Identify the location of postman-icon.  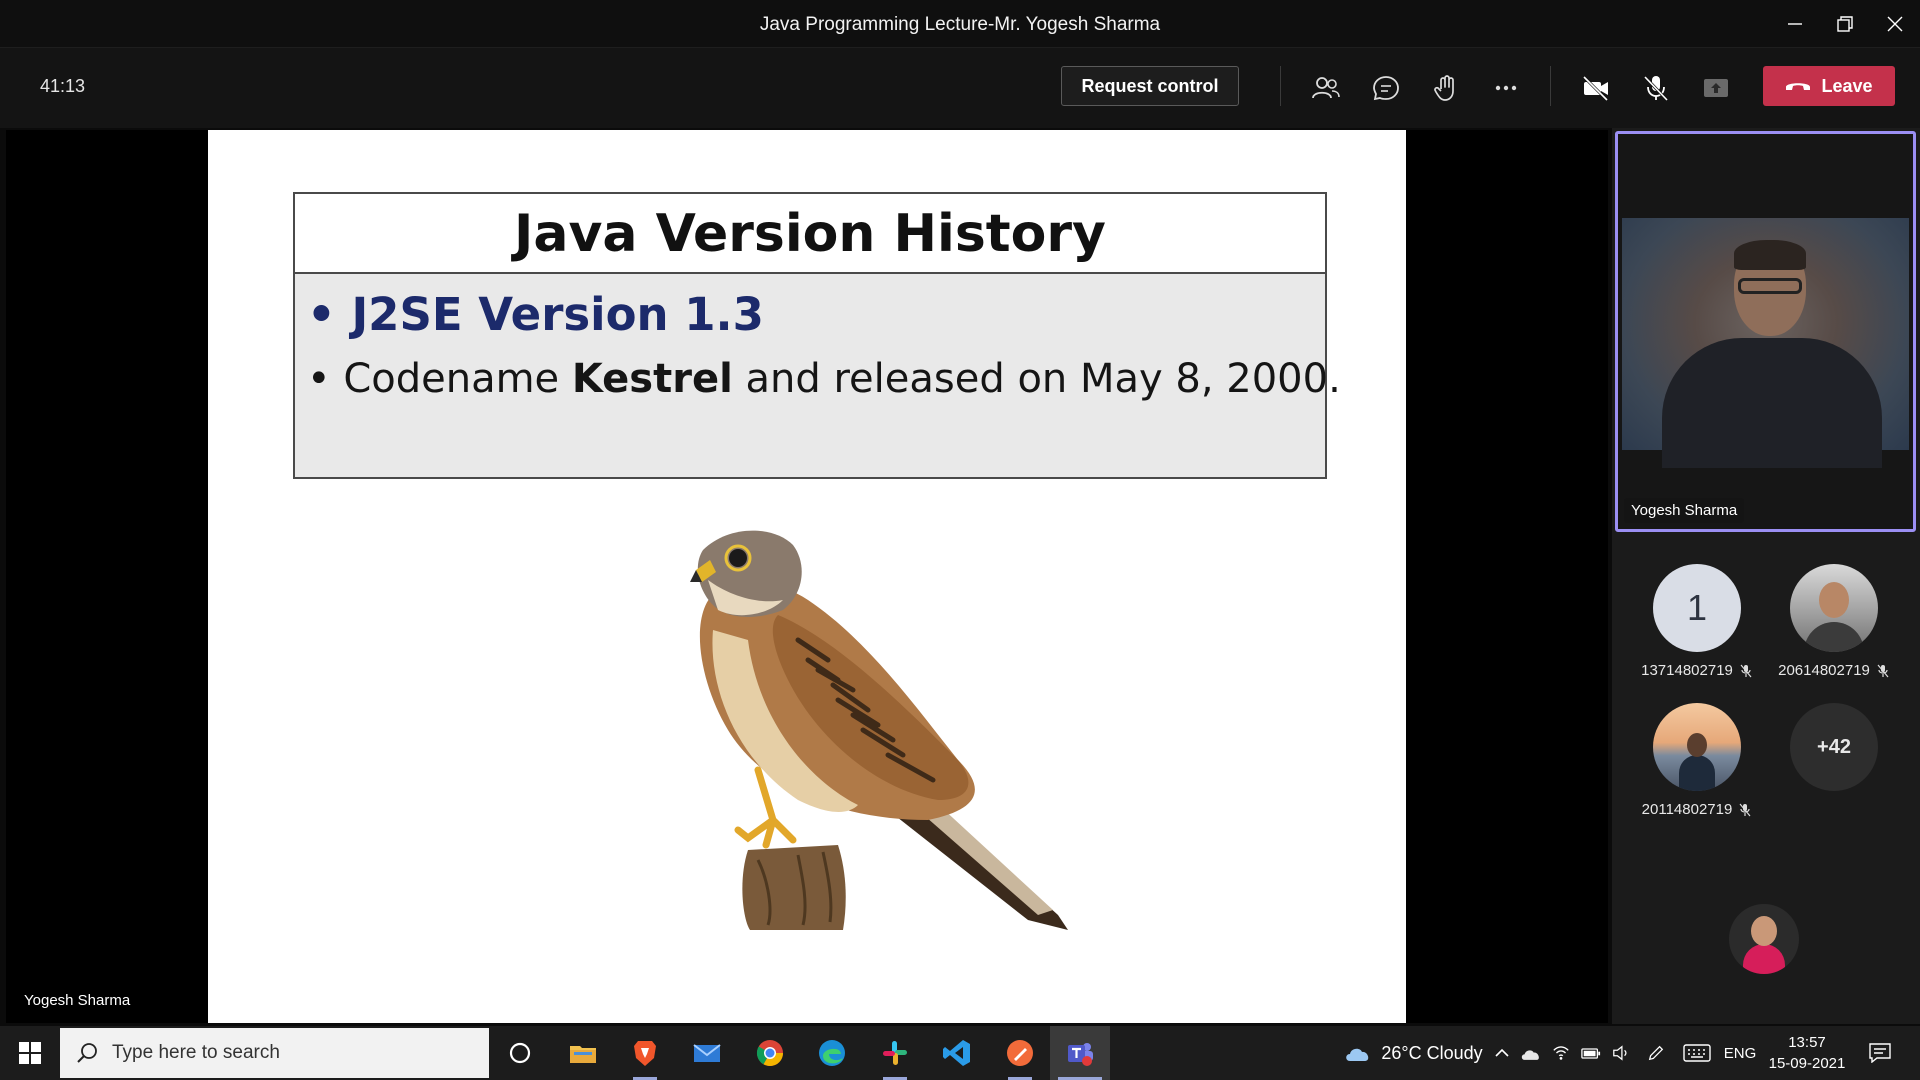
(1020, 1053).